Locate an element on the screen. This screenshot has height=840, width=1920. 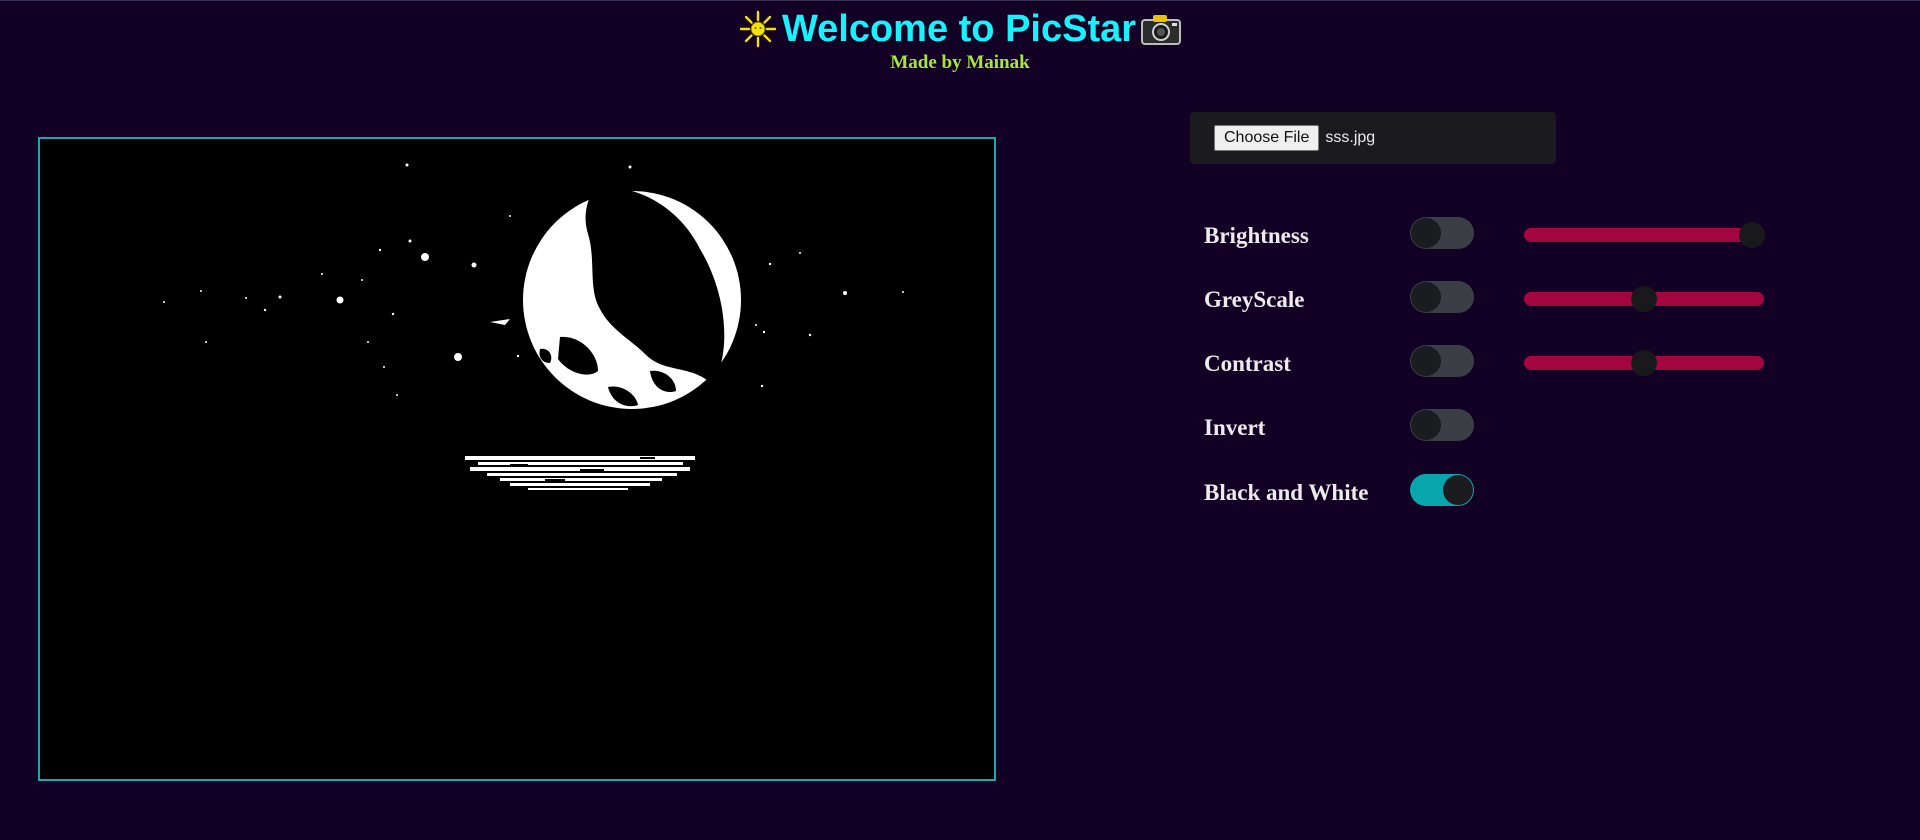
file-input-box: Choose File sss.jpg is located at coordinates (1373, 138).